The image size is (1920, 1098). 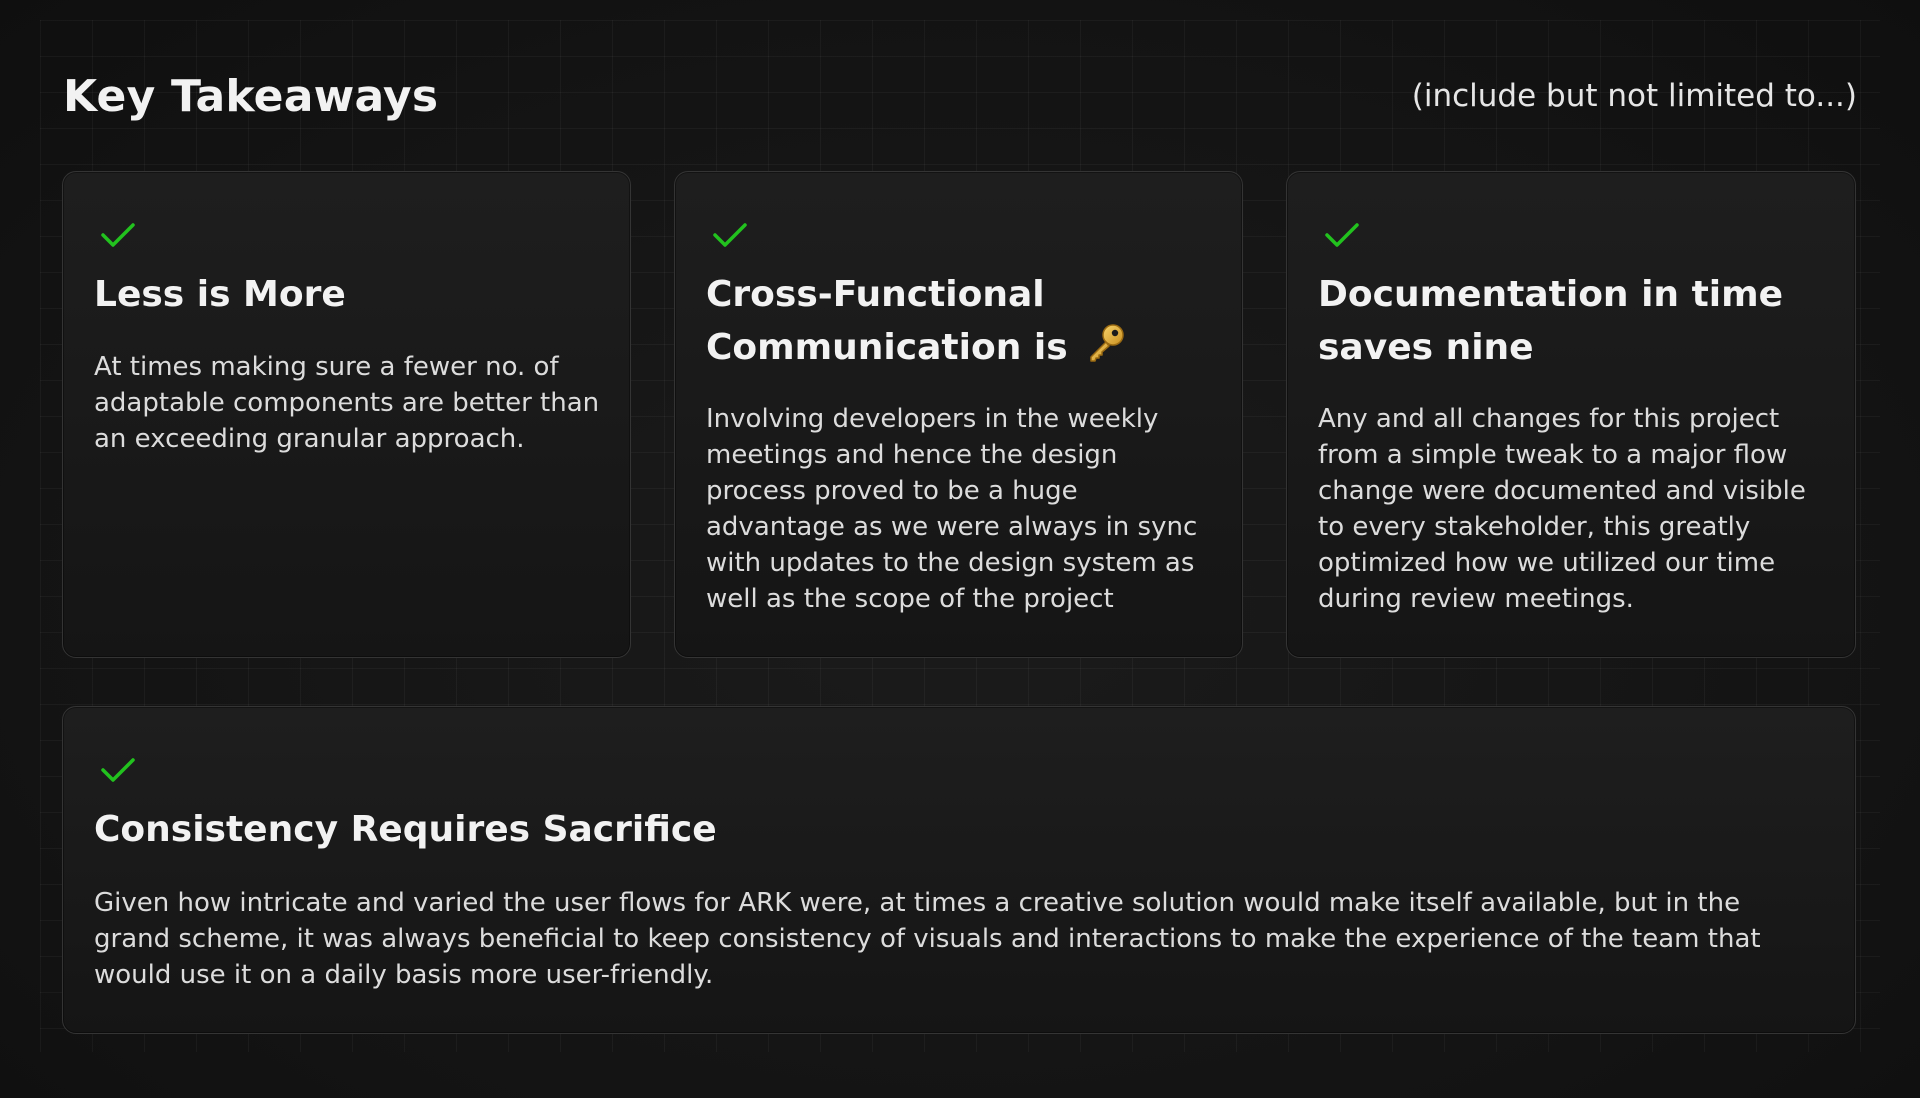 What do you see at coordinates (1107, 343) in the screenshot?
I see `key-icon` at bounding box center [1107, 343].